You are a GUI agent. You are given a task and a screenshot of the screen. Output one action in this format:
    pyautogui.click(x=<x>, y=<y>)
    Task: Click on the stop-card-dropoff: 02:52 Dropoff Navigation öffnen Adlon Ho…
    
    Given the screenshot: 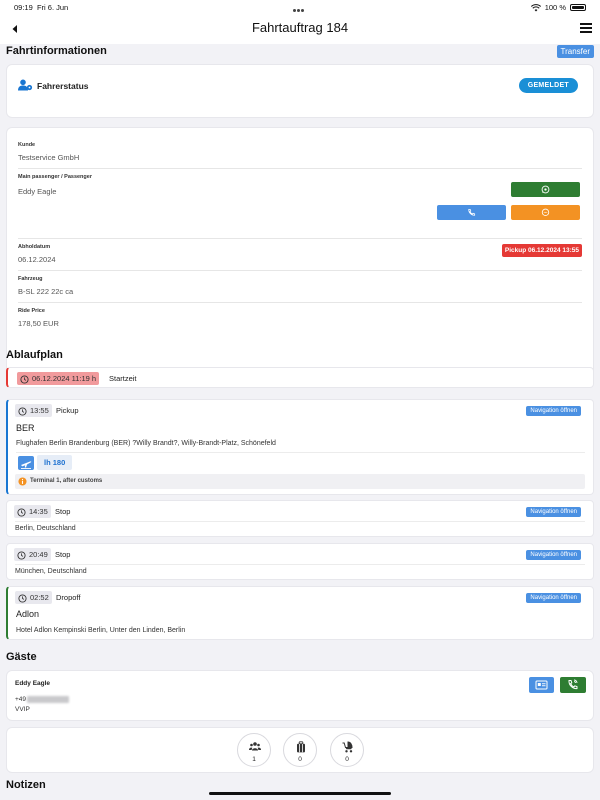 What is the action you would take?
    pyautogui.click(x=300, y=613)
    